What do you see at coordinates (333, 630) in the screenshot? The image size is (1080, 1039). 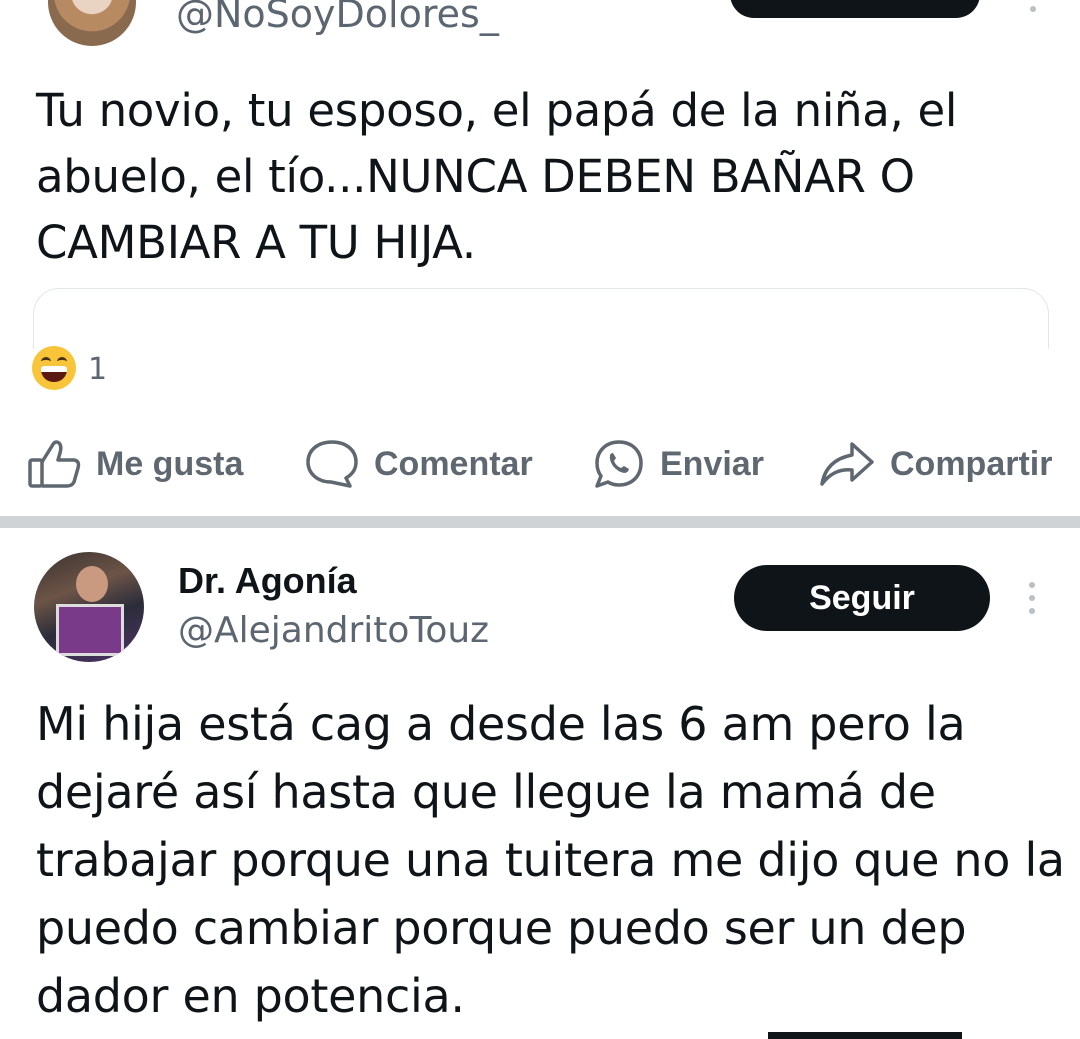 I see `author-handle: @AlejandritoTouz` at bounding box center [333, 630].